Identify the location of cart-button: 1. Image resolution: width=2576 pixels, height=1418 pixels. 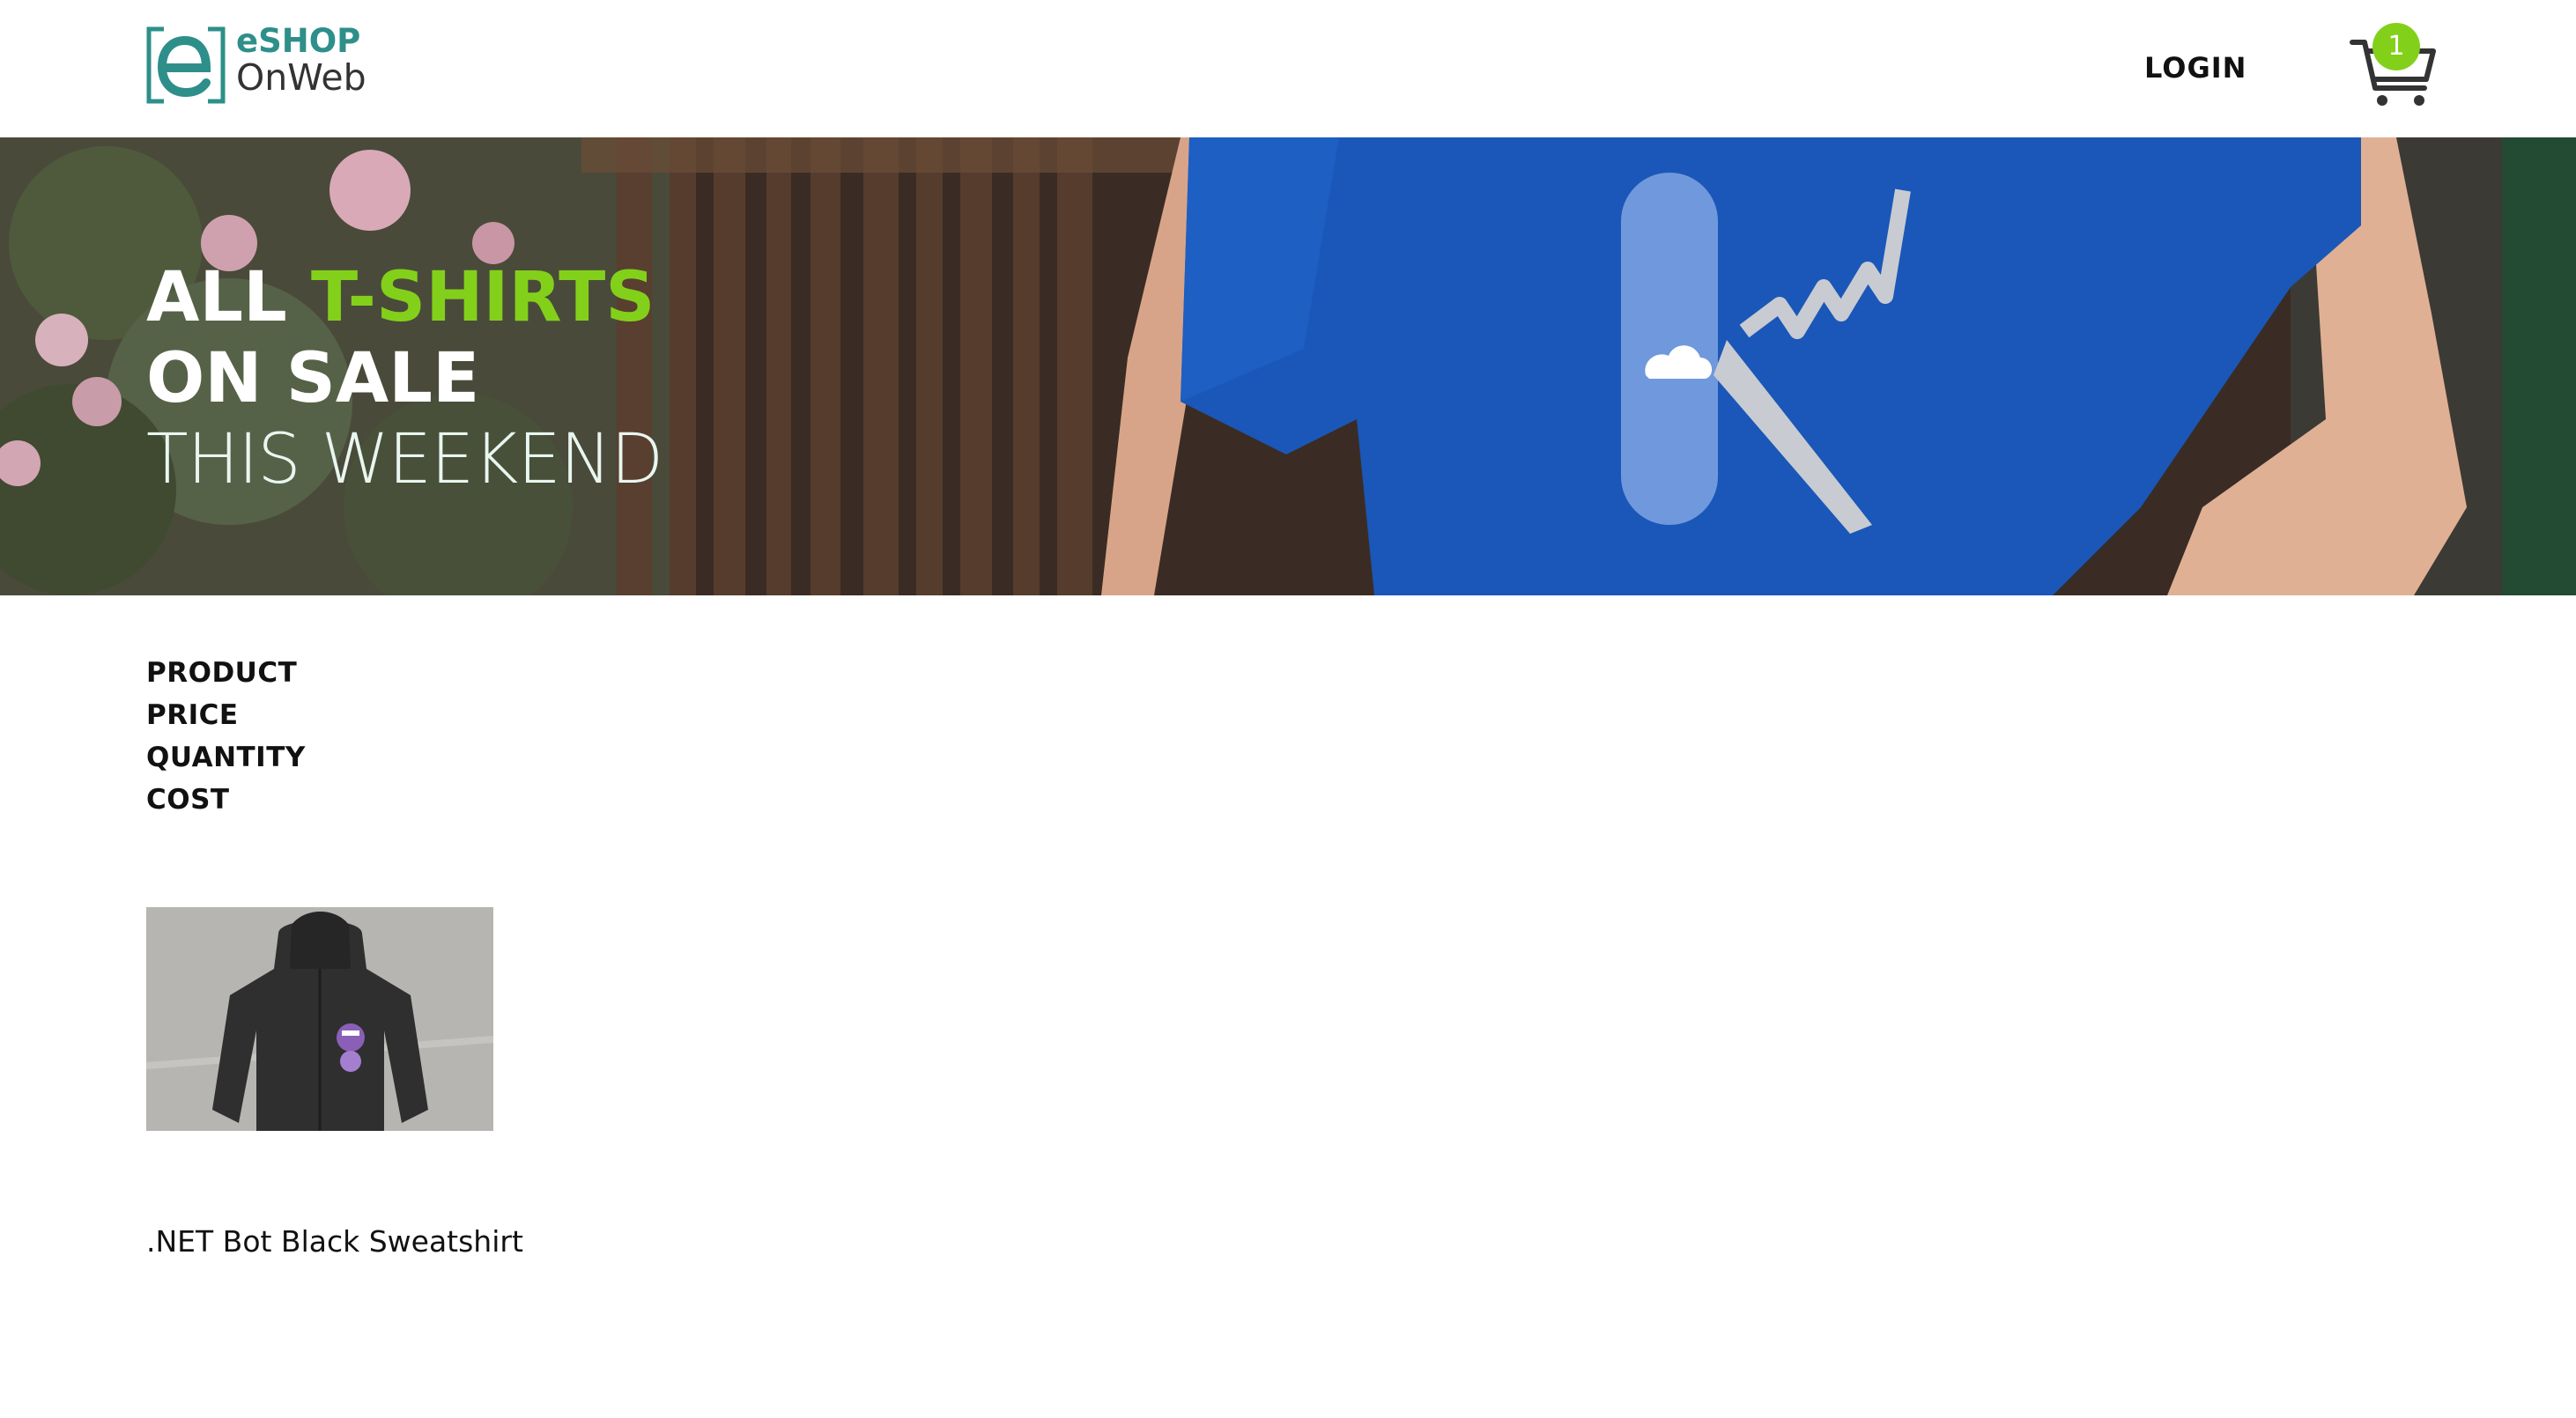
(2394, 67).